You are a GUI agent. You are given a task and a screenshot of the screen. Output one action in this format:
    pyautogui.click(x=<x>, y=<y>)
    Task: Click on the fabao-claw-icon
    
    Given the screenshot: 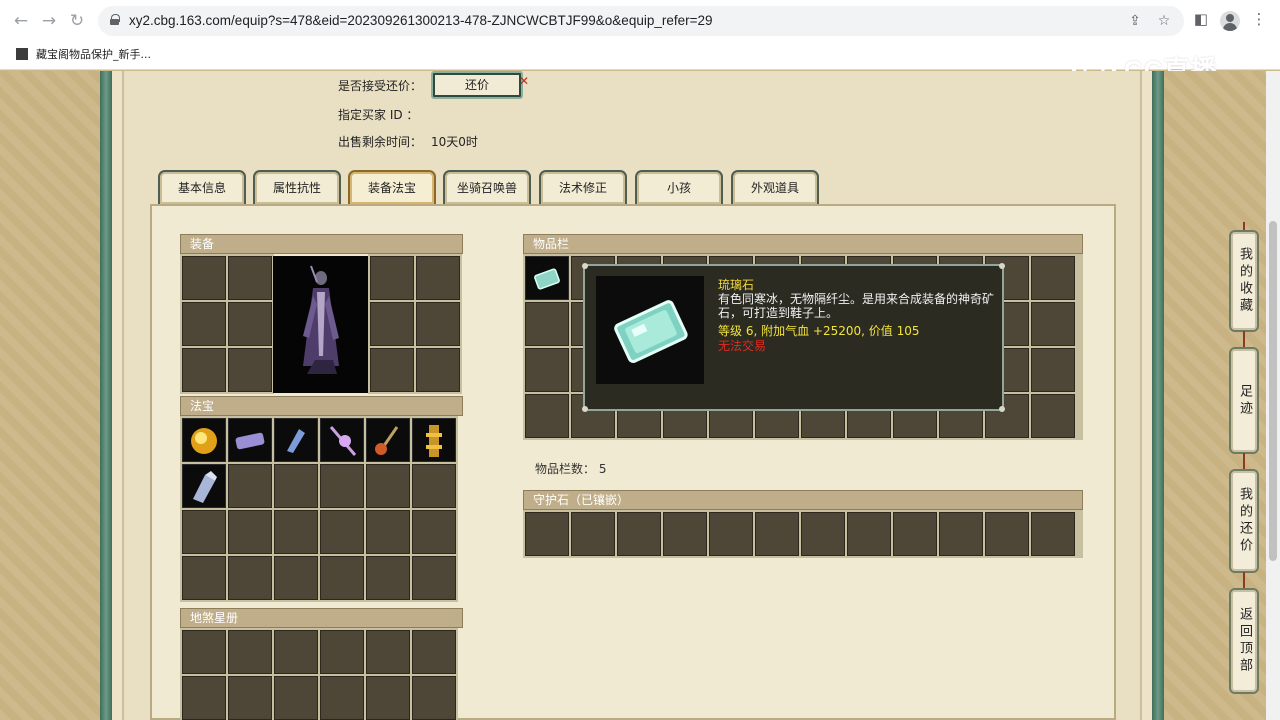 What is the action you would take?
    pyautogui.click(x=296, y=440)
    